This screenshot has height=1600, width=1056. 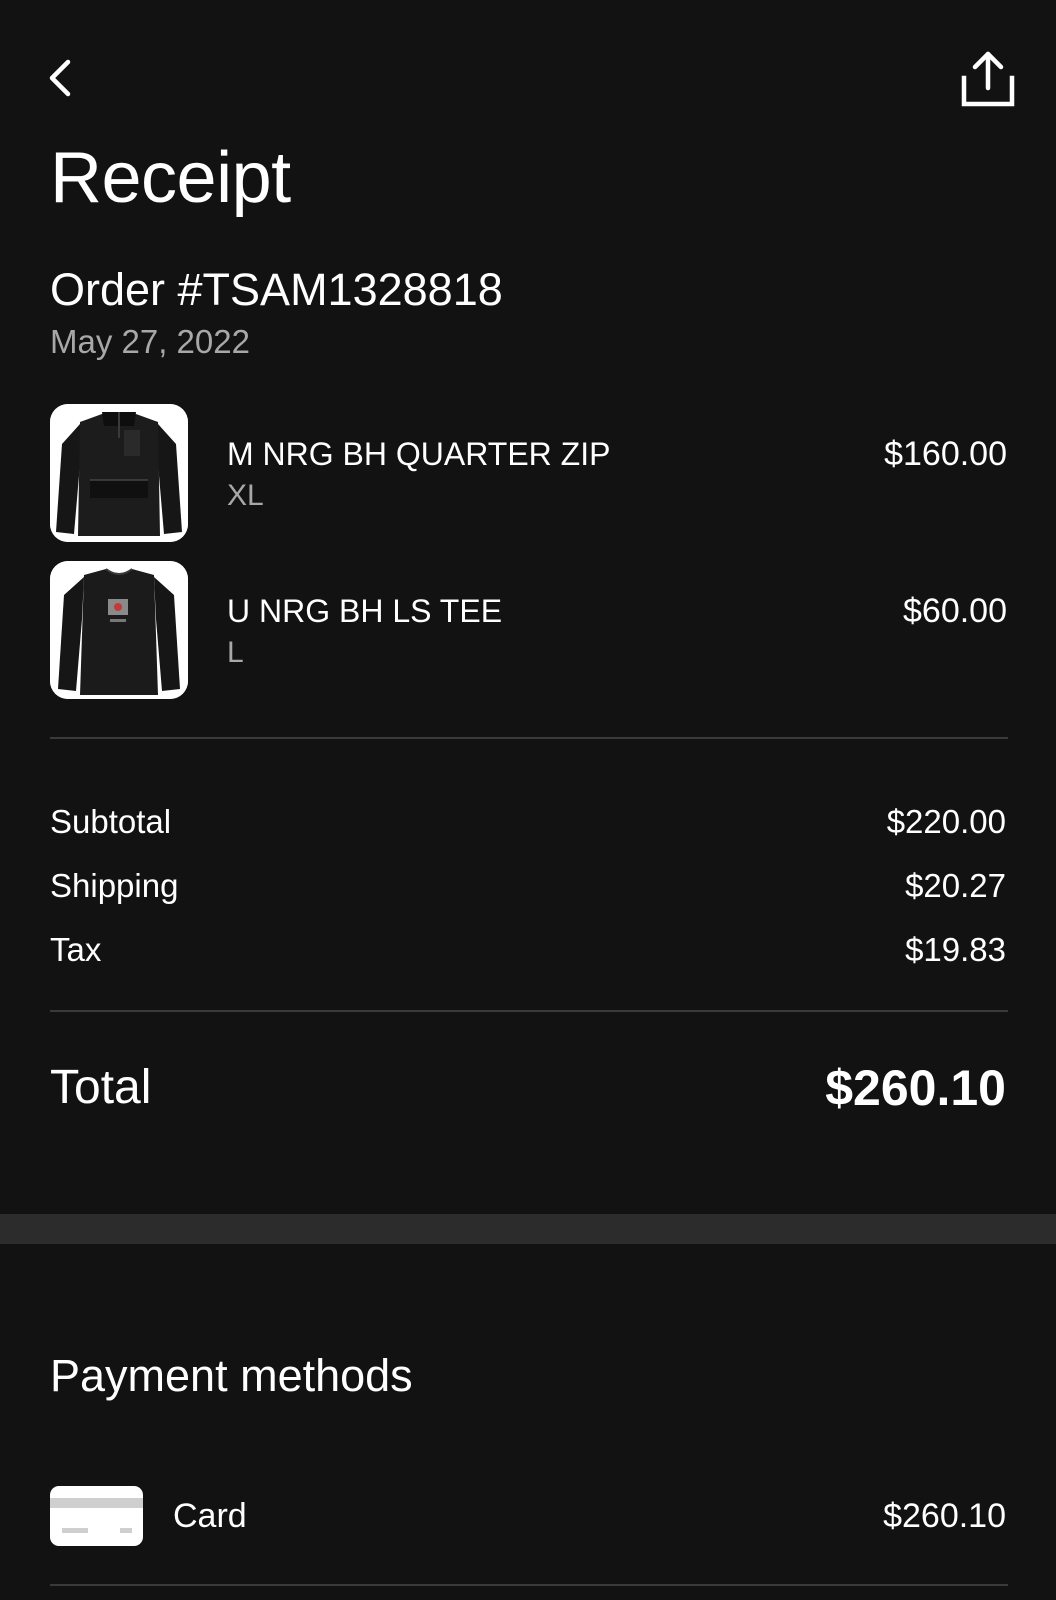 I want to click on page-title: Receipt, so click(x=170, y=178).